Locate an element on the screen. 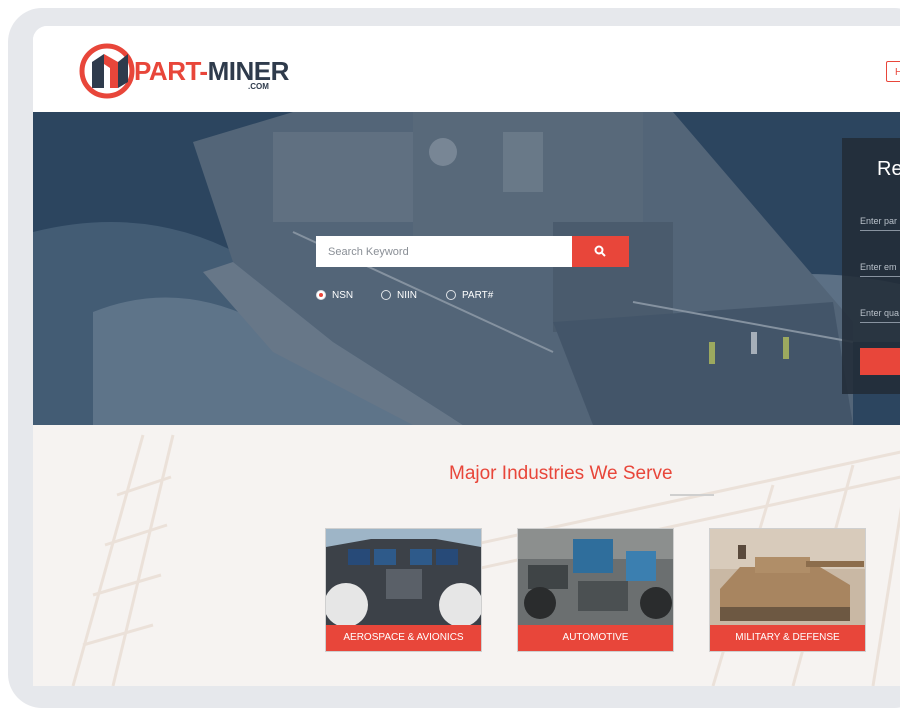 The image size is (900, 708). radio-selected-icon is located at coordinates (321, 295).